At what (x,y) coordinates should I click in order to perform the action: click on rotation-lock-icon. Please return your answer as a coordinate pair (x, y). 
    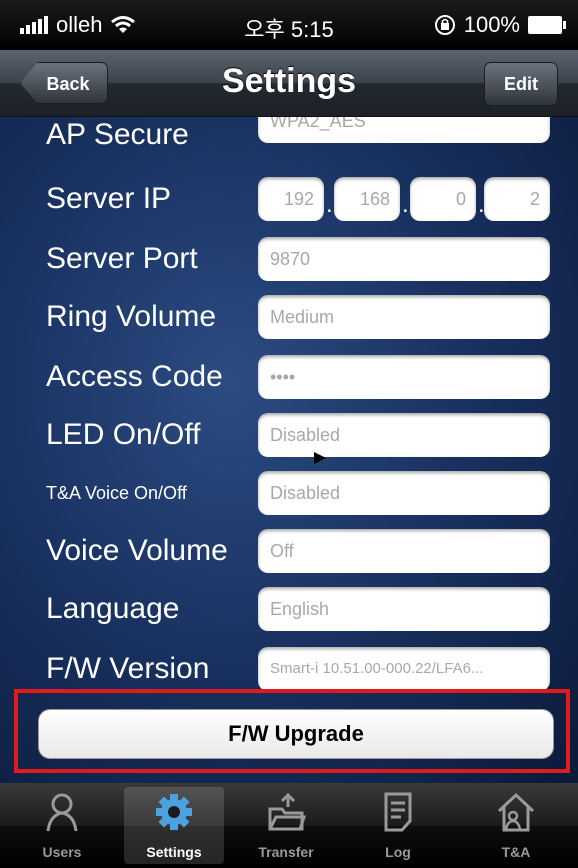
    Looking at the image, I should click on (444, 25).